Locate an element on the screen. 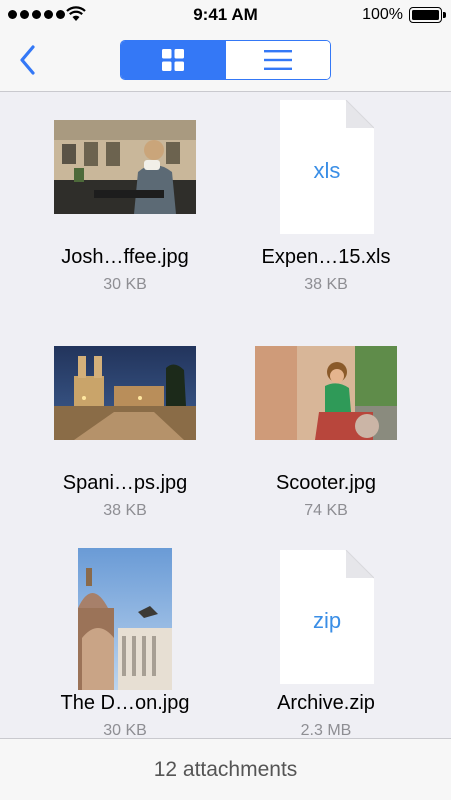 Image resolution: width=451 pixels, height=800 pixels. list-view-segment is located at coordinates (277, 60).